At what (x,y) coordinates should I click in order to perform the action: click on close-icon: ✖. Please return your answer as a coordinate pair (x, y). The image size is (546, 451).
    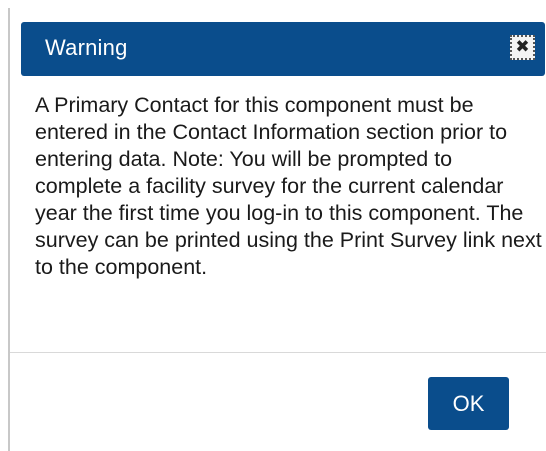
    Looking at the image, I should click on (522, 47).